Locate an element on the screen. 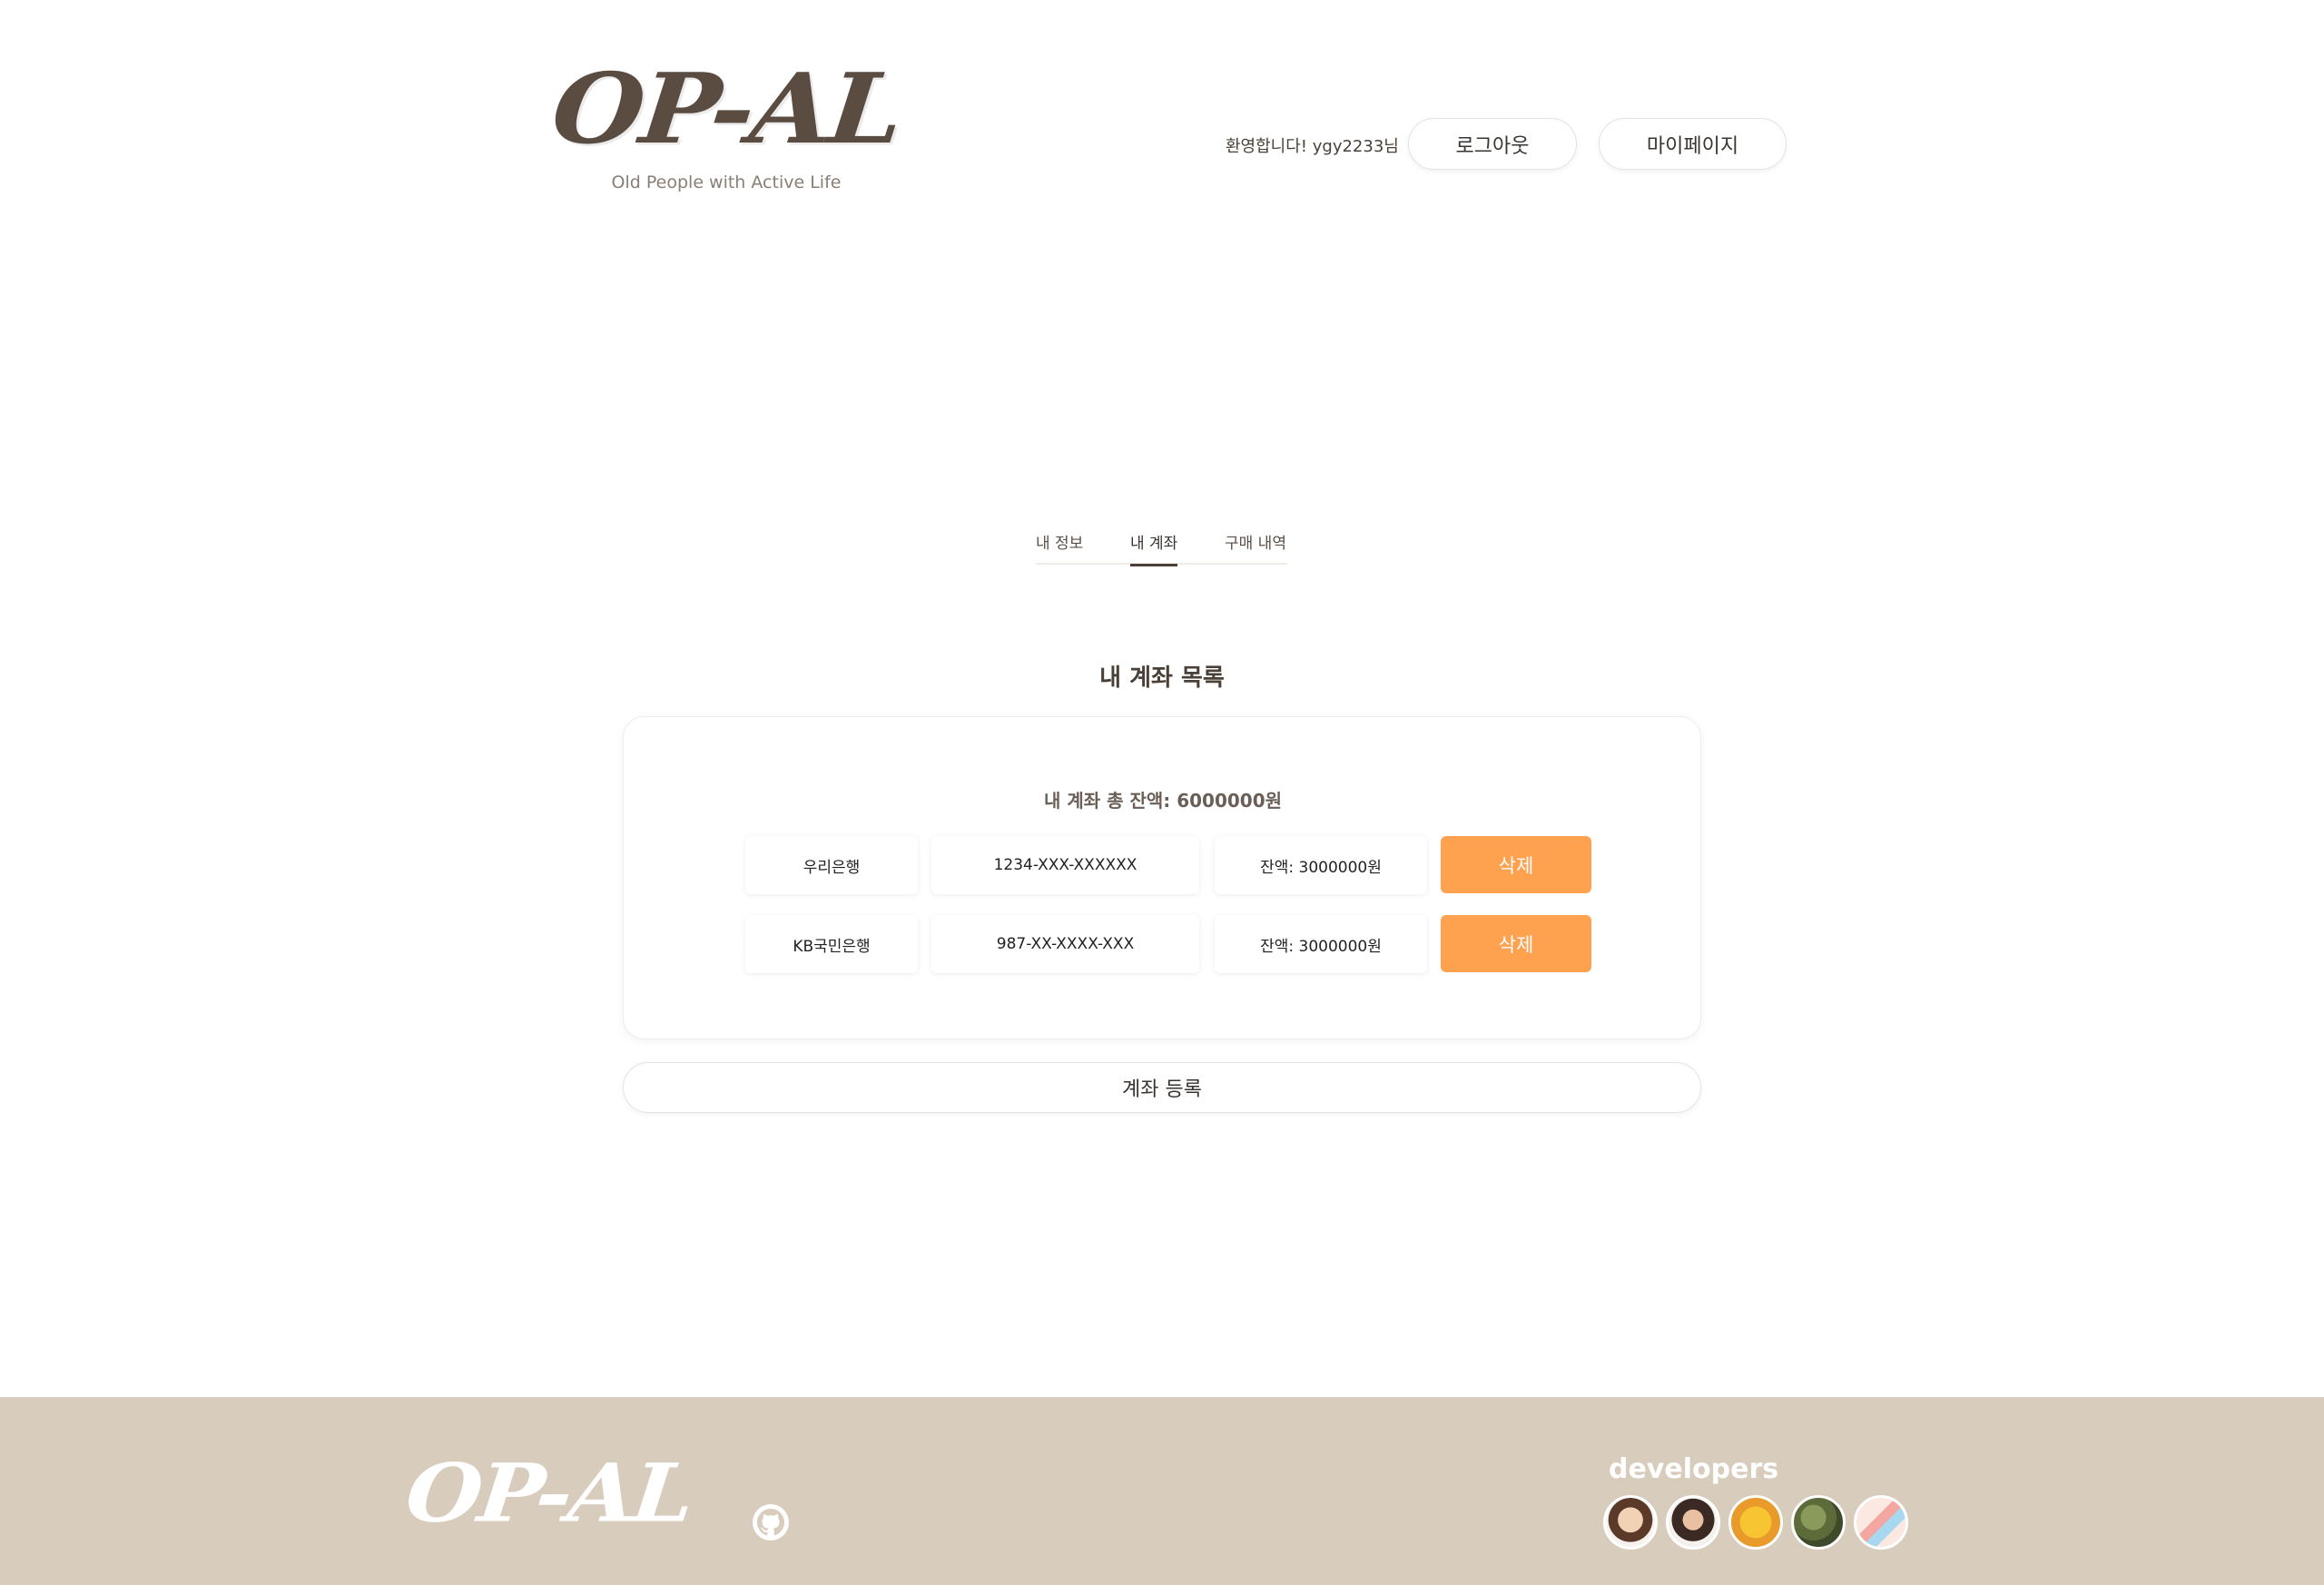  welcome-message: 환영합니다! ygy2233님 is located at coordinates (1312, 147).